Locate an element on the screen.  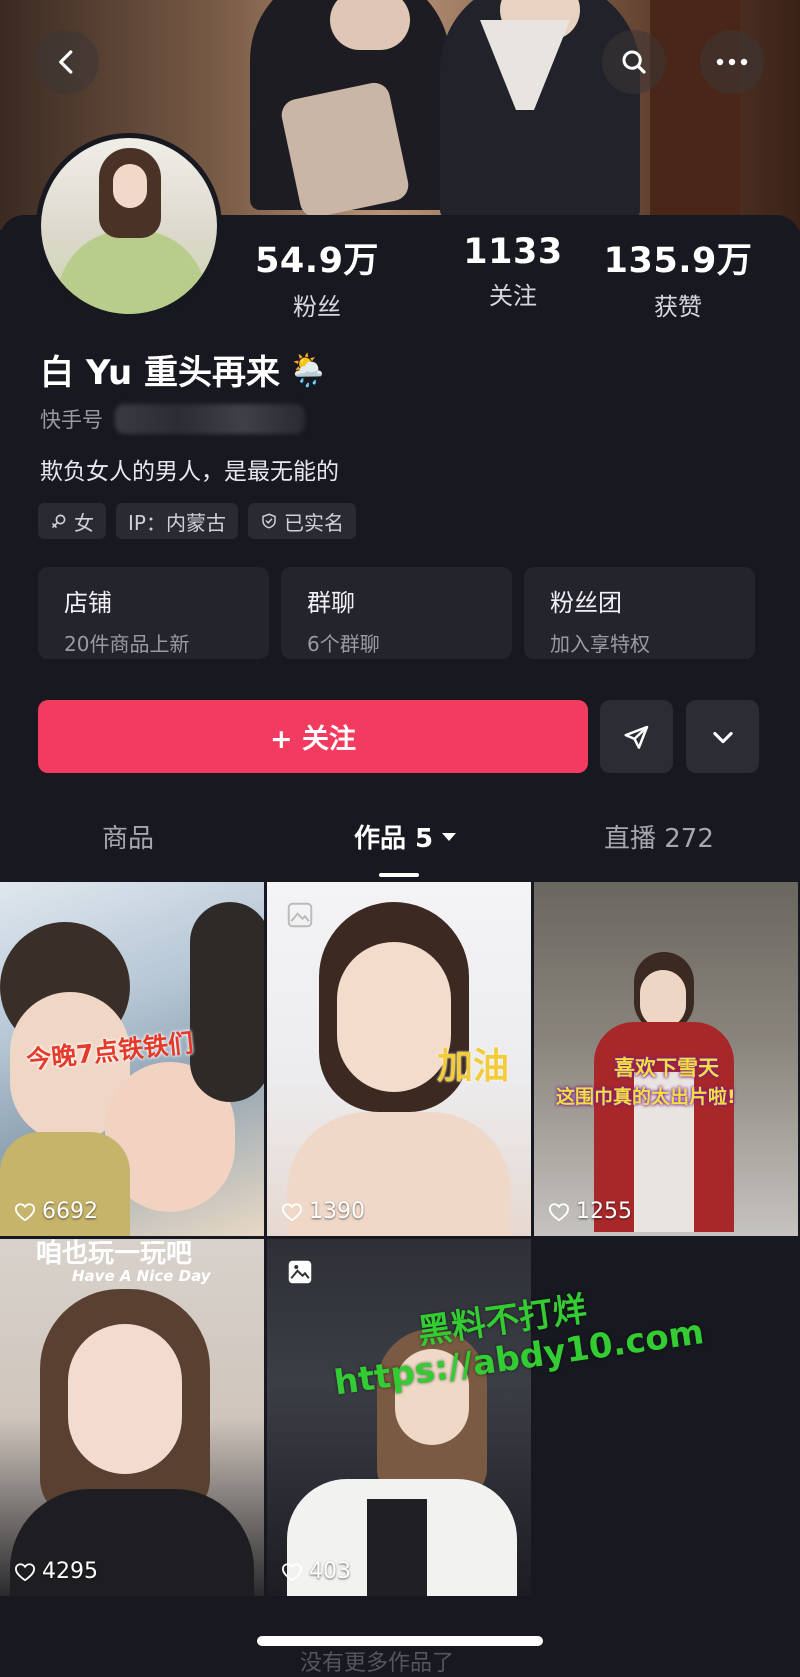
more-button is located at coordinates (732, 62).